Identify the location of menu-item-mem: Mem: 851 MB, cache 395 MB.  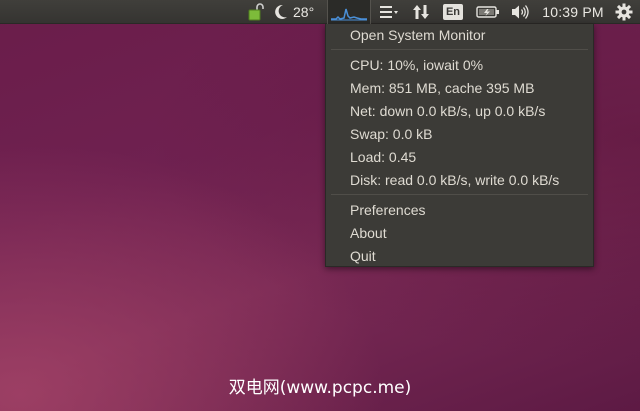
(442, 88).